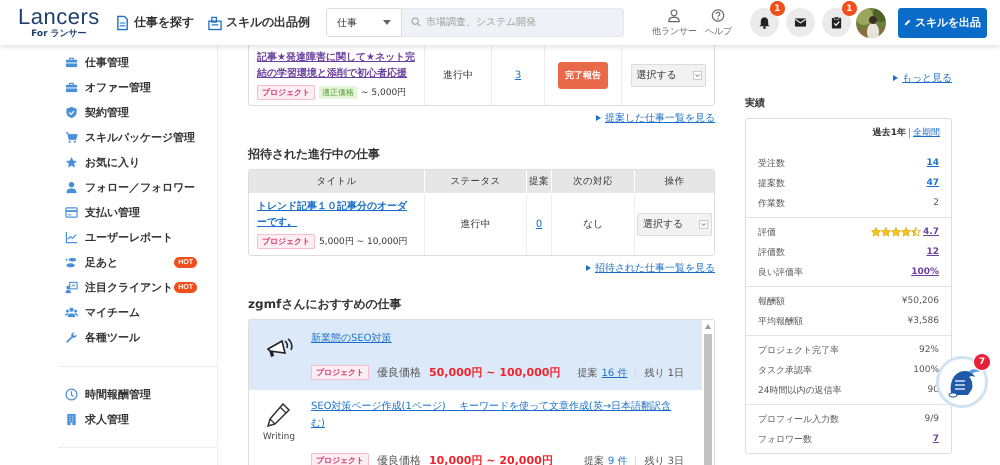 The height and width of the screenshot is (465, 1000). What do you see at coordinates (101, 262) in the screenshot?
I see `sidebar-item-label: 足あと` at bounding box center [101, 262].